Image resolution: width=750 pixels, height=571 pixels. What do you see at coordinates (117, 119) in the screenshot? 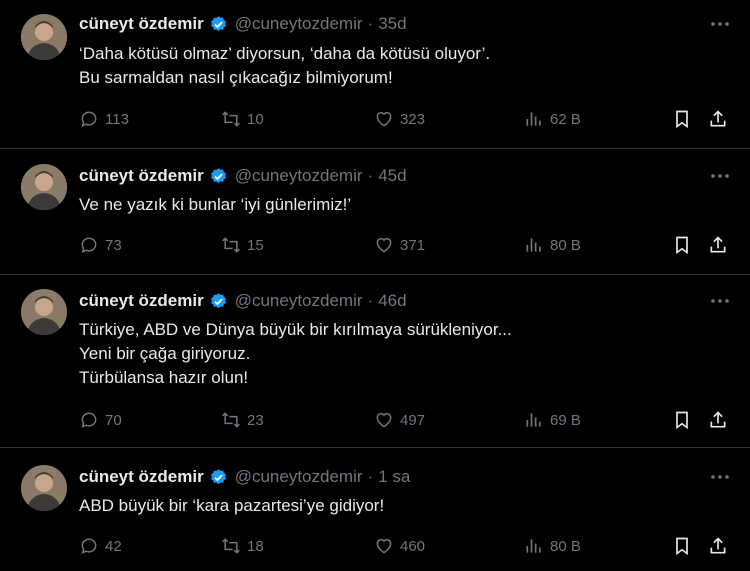
I see `reply-count: 113` at bounding box center [117, 119].